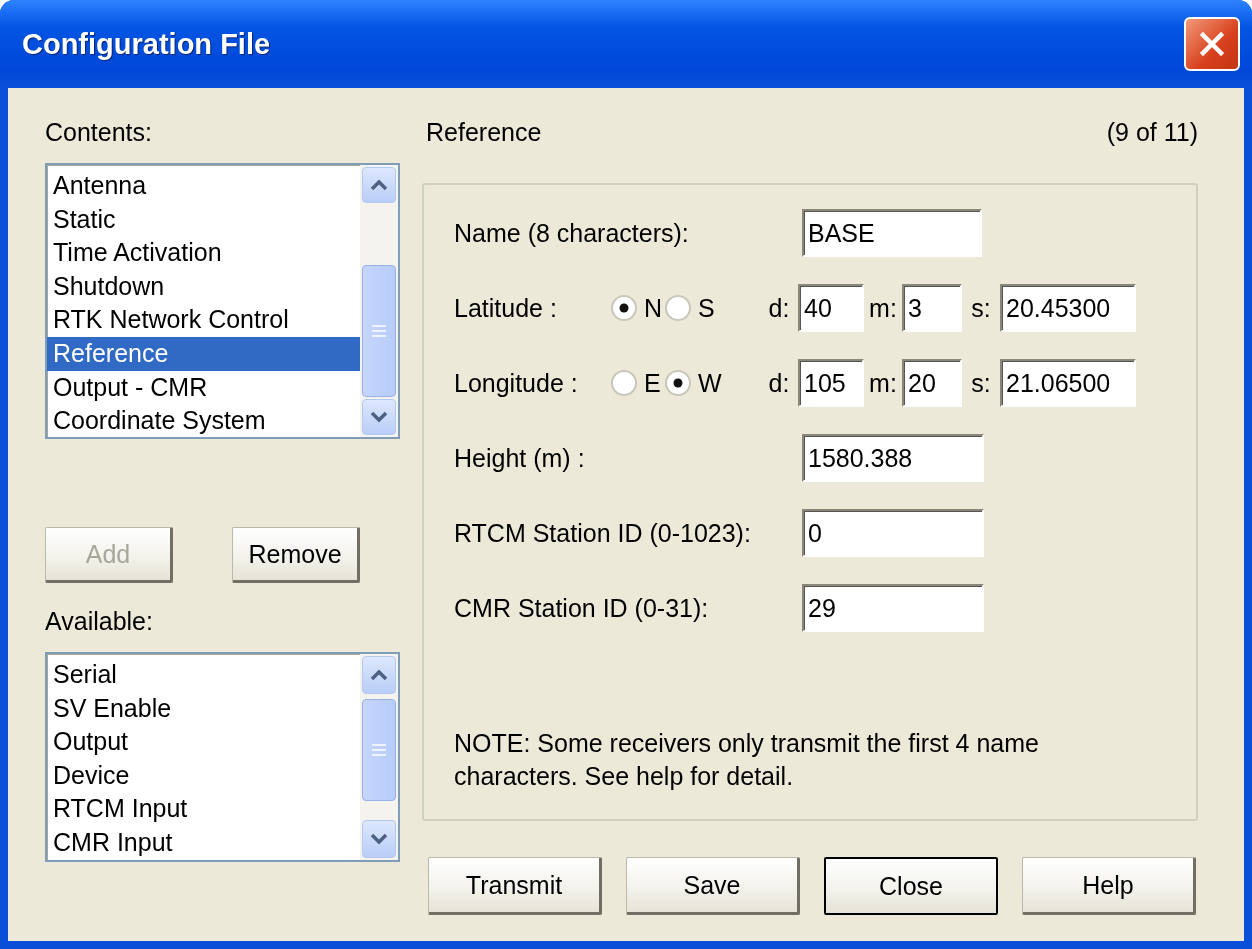 This screenshot has height=949, width=1252. I want to click on input-field: 0, so click(893, 533).